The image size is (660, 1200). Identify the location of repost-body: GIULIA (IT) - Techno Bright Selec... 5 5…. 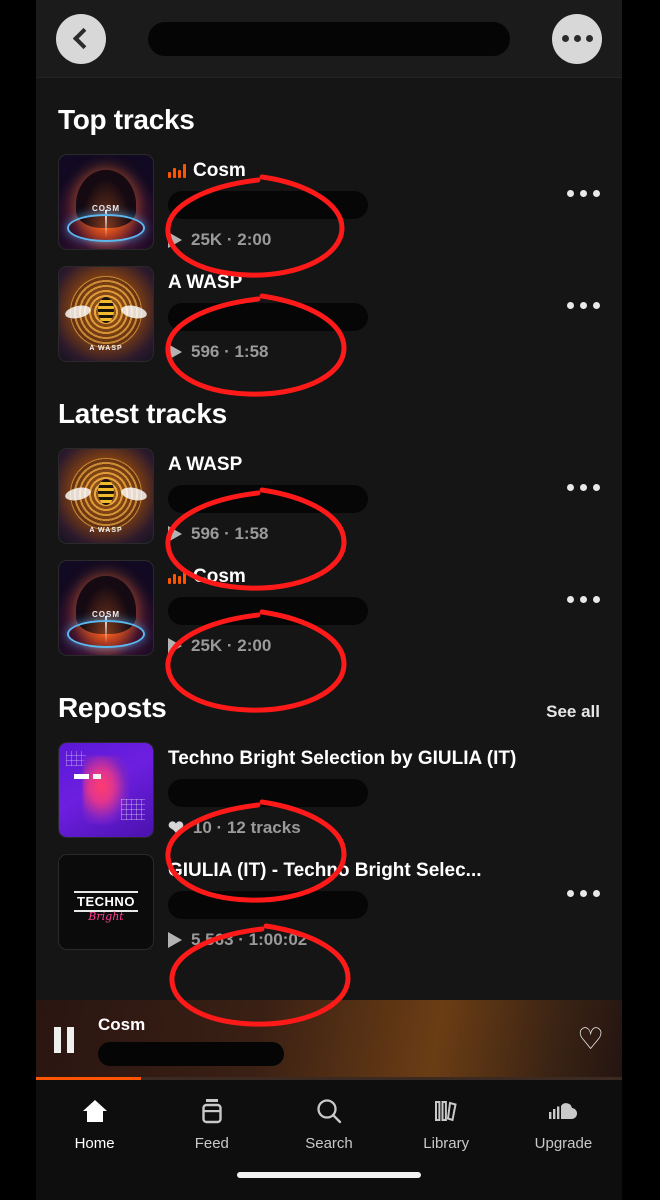
(377, 902).